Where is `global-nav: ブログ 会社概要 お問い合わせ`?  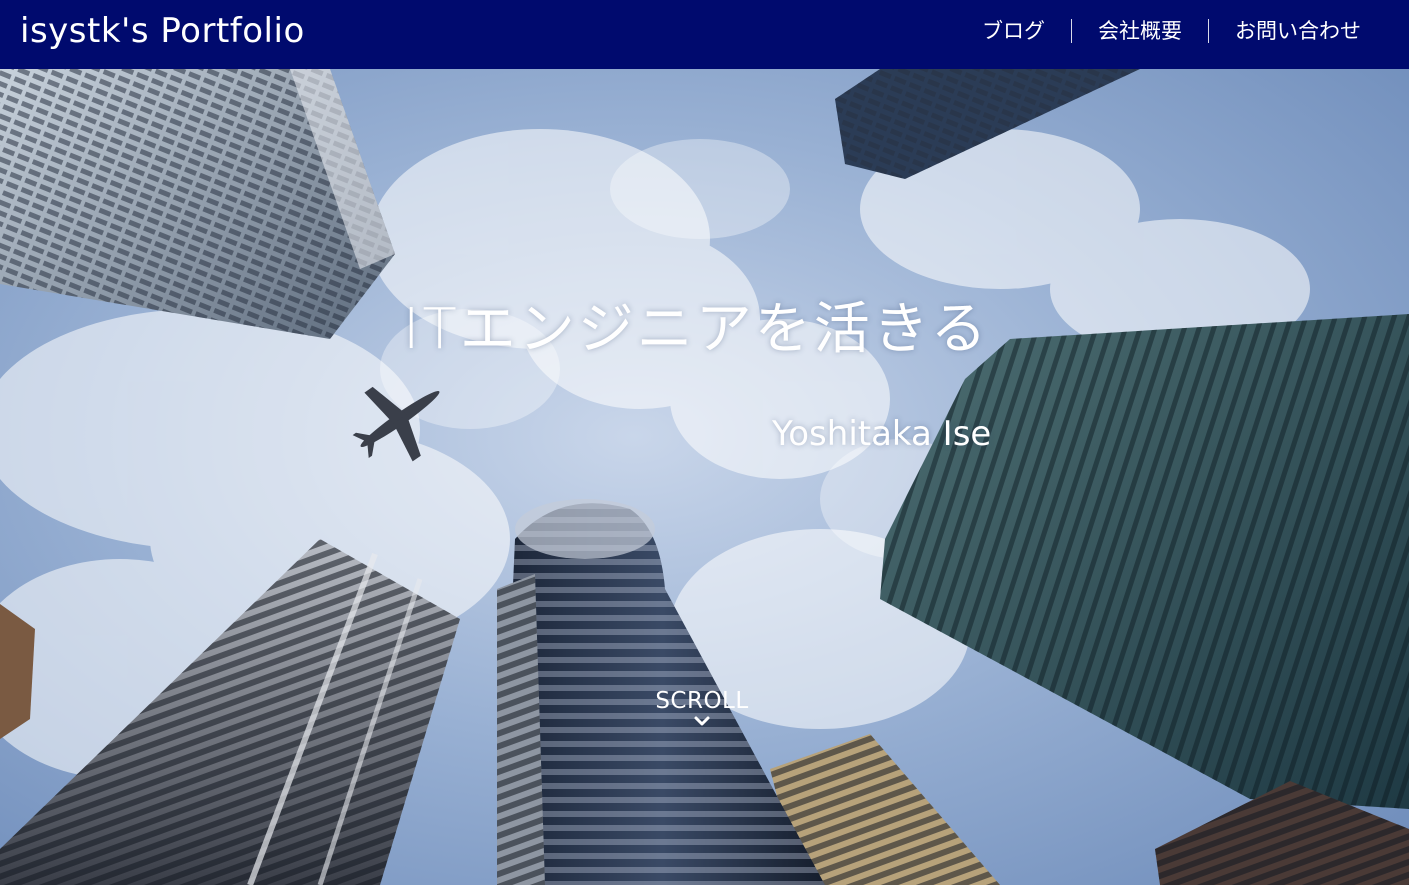 global-nav: ブログ 会社概要 お問い合わせ is located at coordinates (1171, 31).